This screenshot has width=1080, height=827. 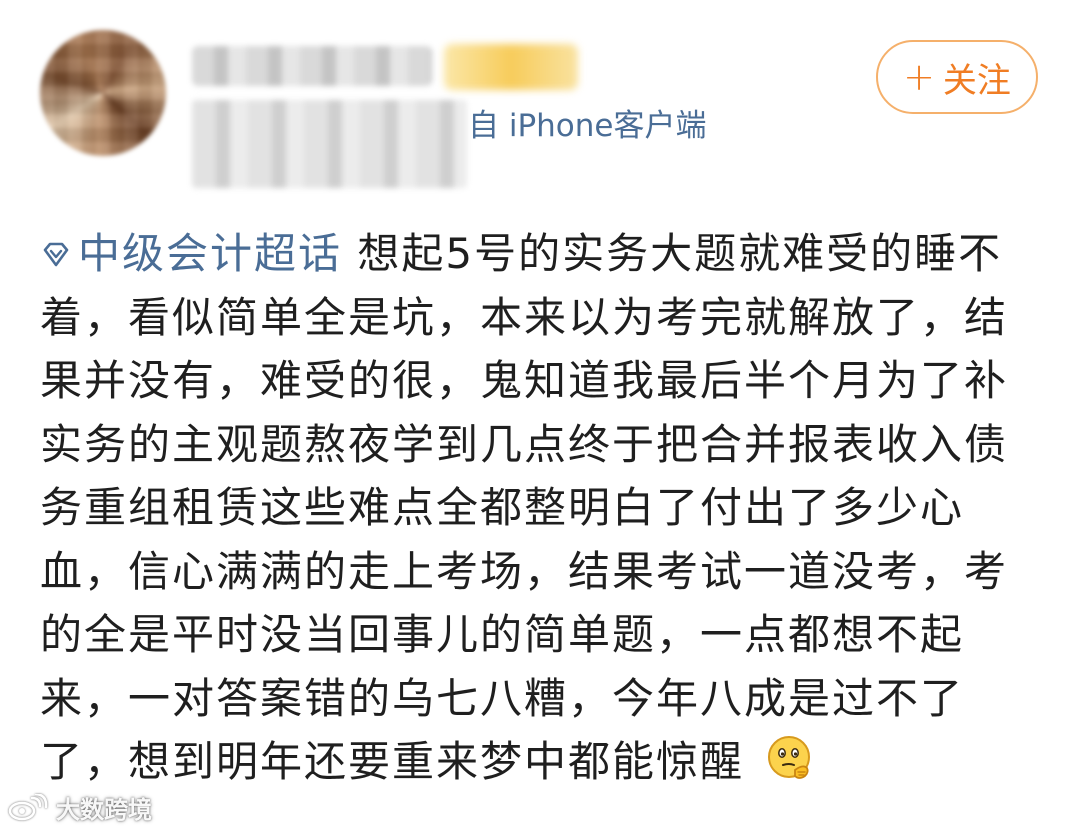 I want to click on thinking-face-emoji-icon, so click(x=789, y=757).